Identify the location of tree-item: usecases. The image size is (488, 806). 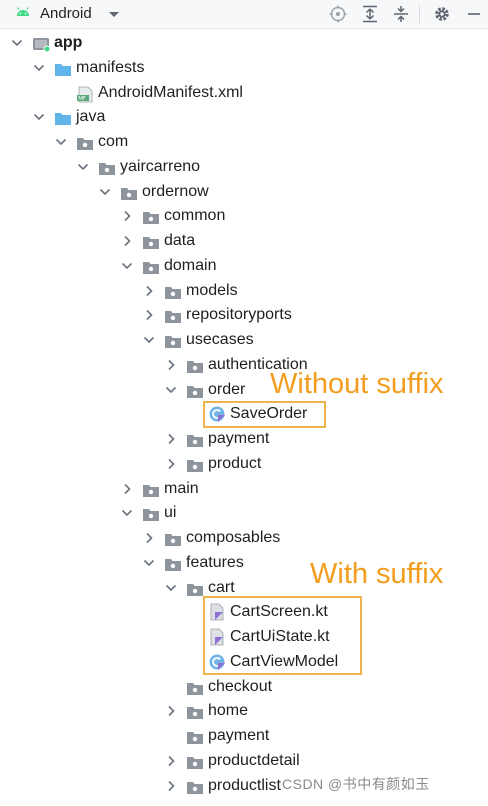
(244, 340).